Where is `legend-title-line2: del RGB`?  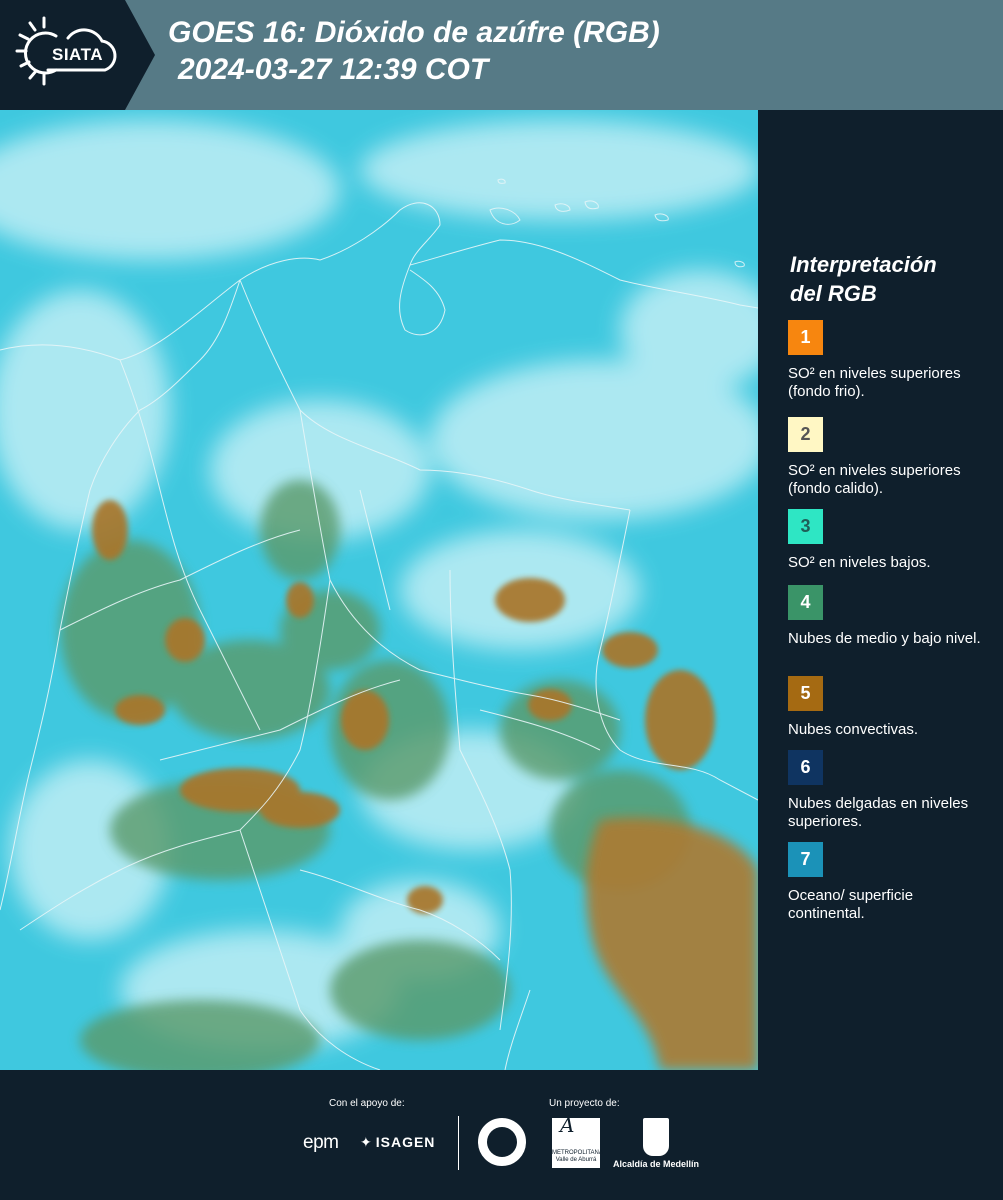
legend-title-line2: del RGB is located at coordinates (833, 293).